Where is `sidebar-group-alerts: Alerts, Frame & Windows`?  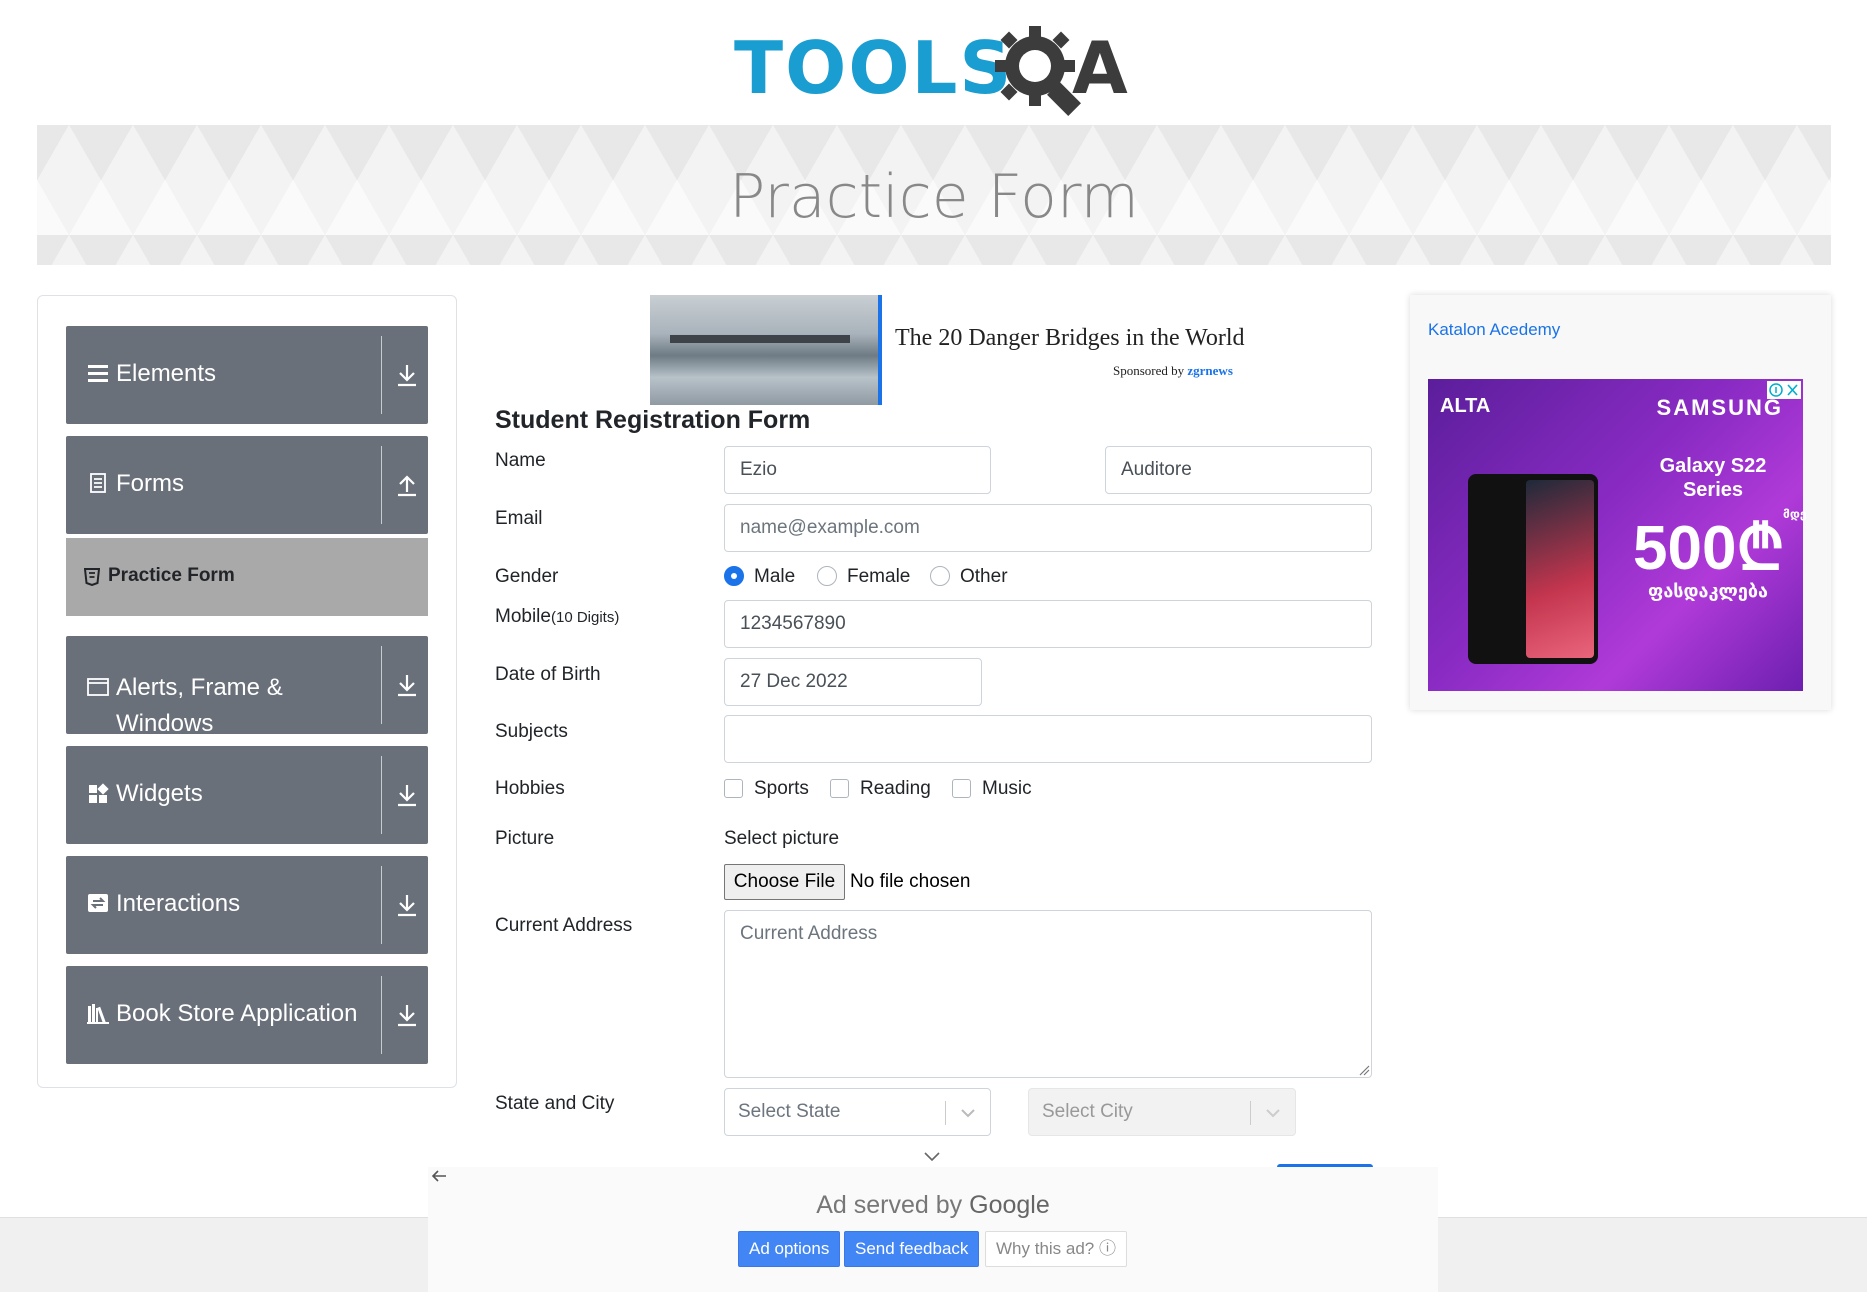
sidebar-group-alerts: Alerts, Frame & Windows is located at coordinates (247, 686).